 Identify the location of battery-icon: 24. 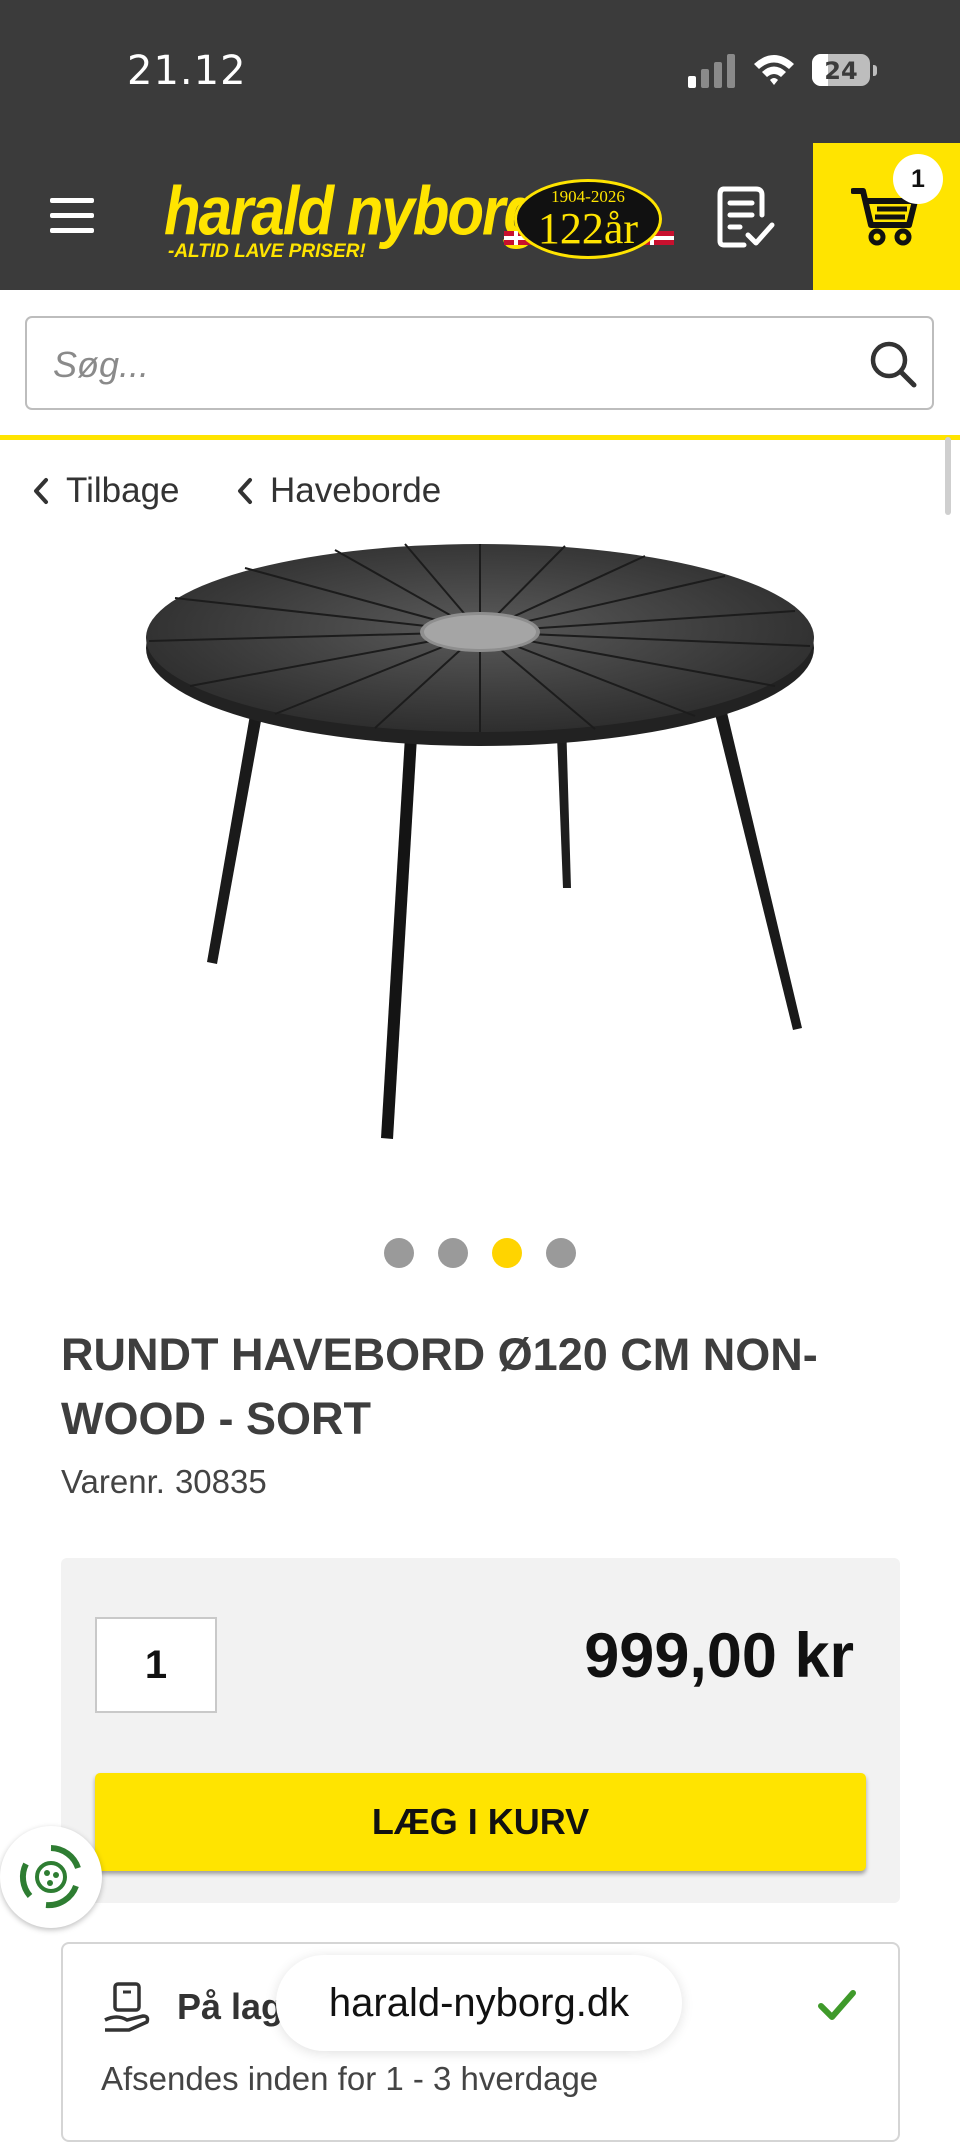
(844, 71).